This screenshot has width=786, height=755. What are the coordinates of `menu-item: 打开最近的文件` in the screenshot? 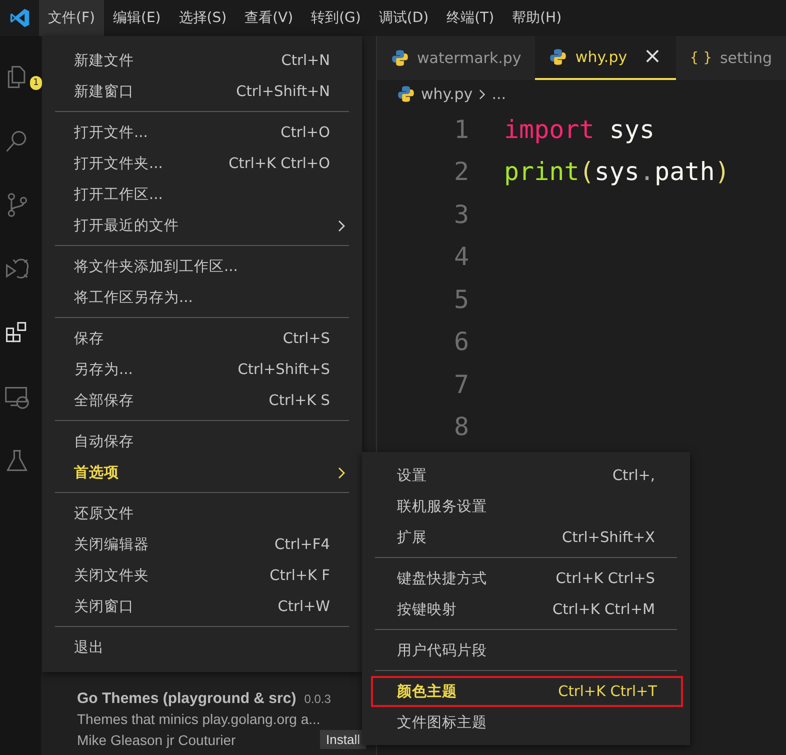 It's located at (202, 225).